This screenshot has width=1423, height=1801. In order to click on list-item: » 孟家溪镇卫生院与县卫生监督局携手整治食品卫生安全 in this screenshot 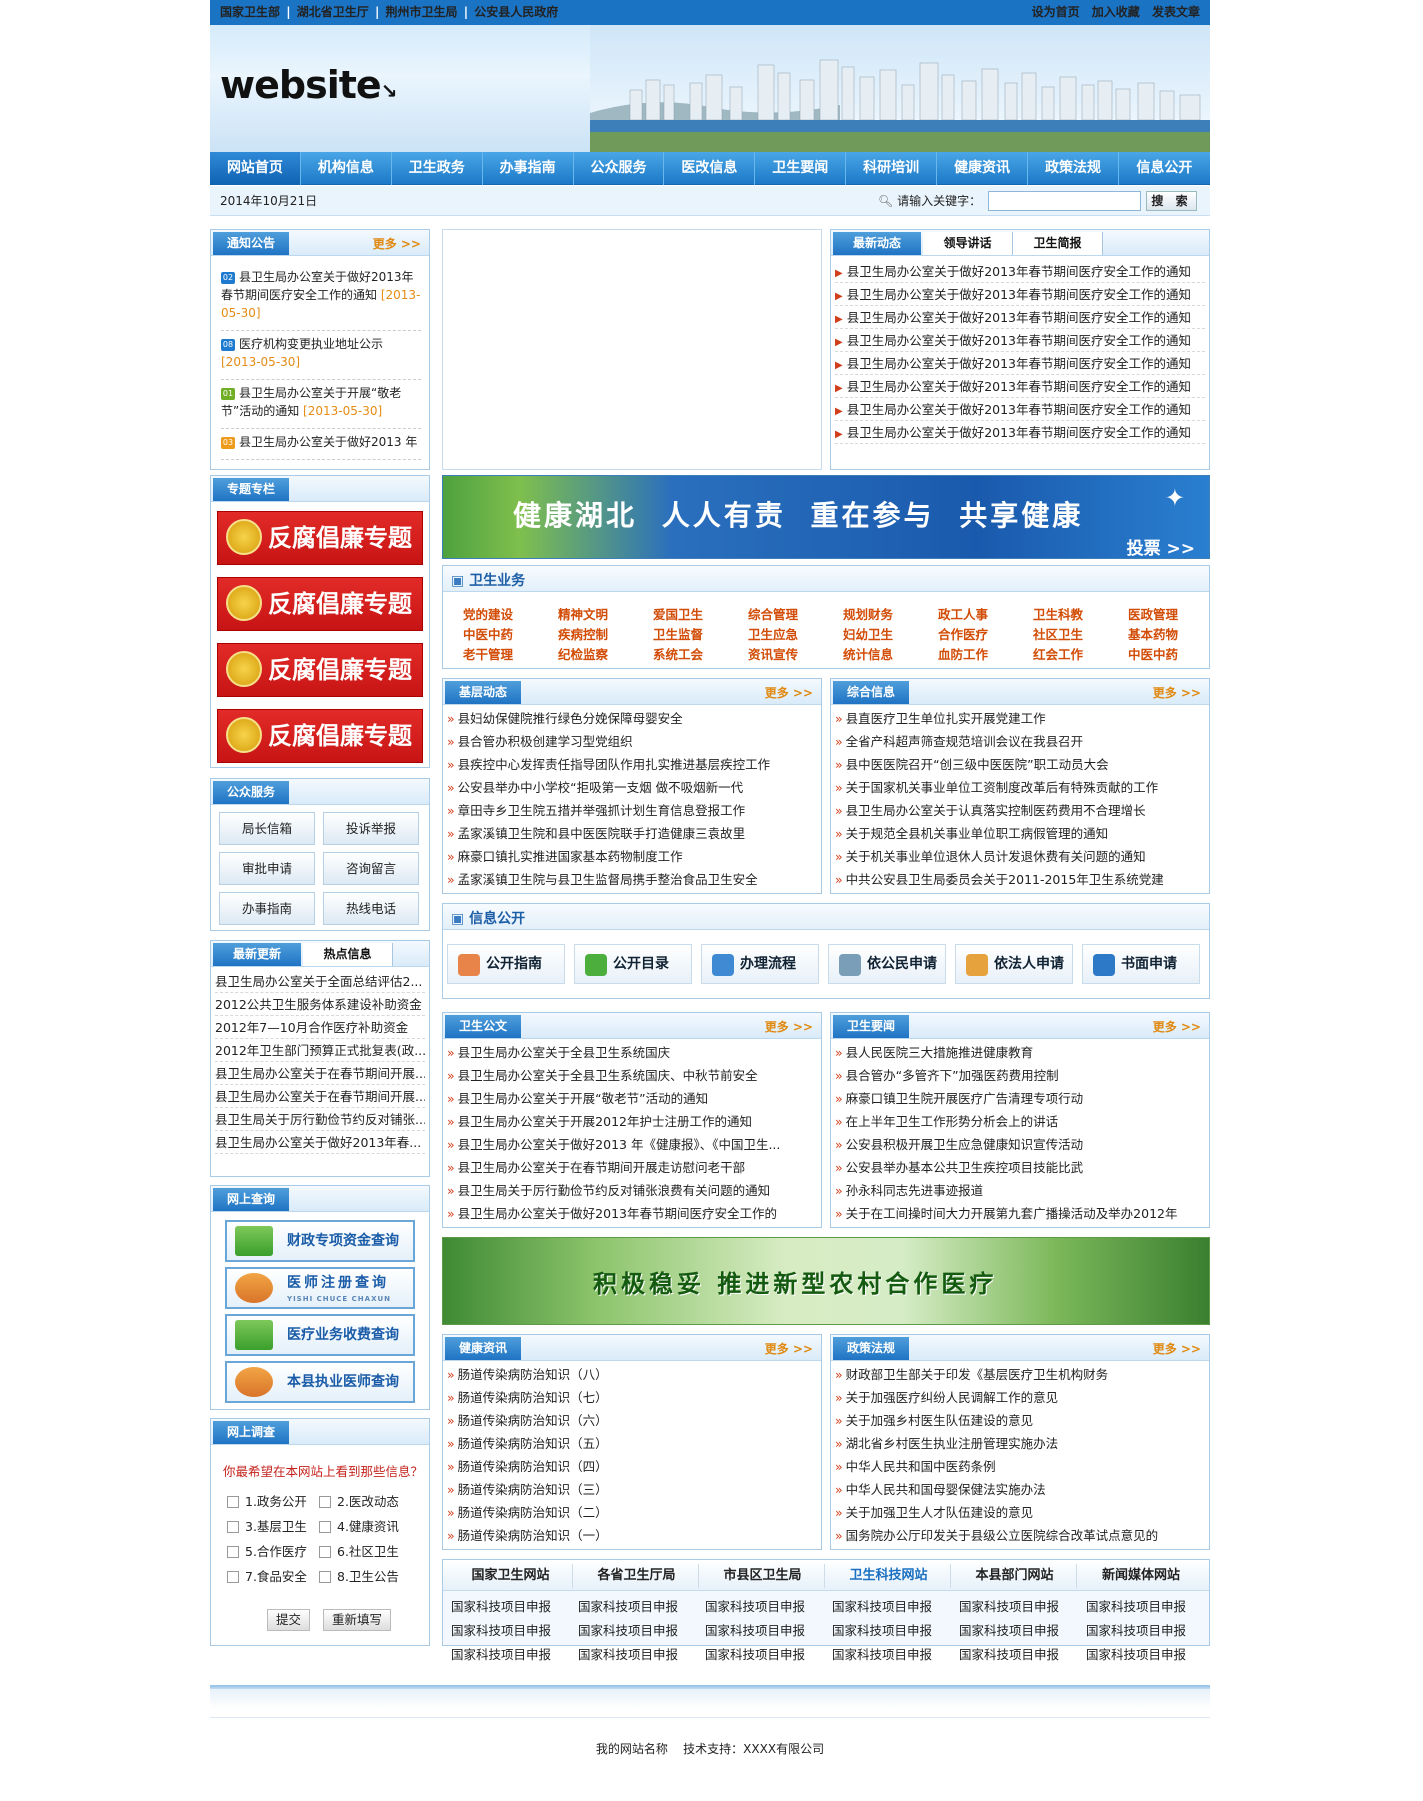, I will do `click(632, 879)`.